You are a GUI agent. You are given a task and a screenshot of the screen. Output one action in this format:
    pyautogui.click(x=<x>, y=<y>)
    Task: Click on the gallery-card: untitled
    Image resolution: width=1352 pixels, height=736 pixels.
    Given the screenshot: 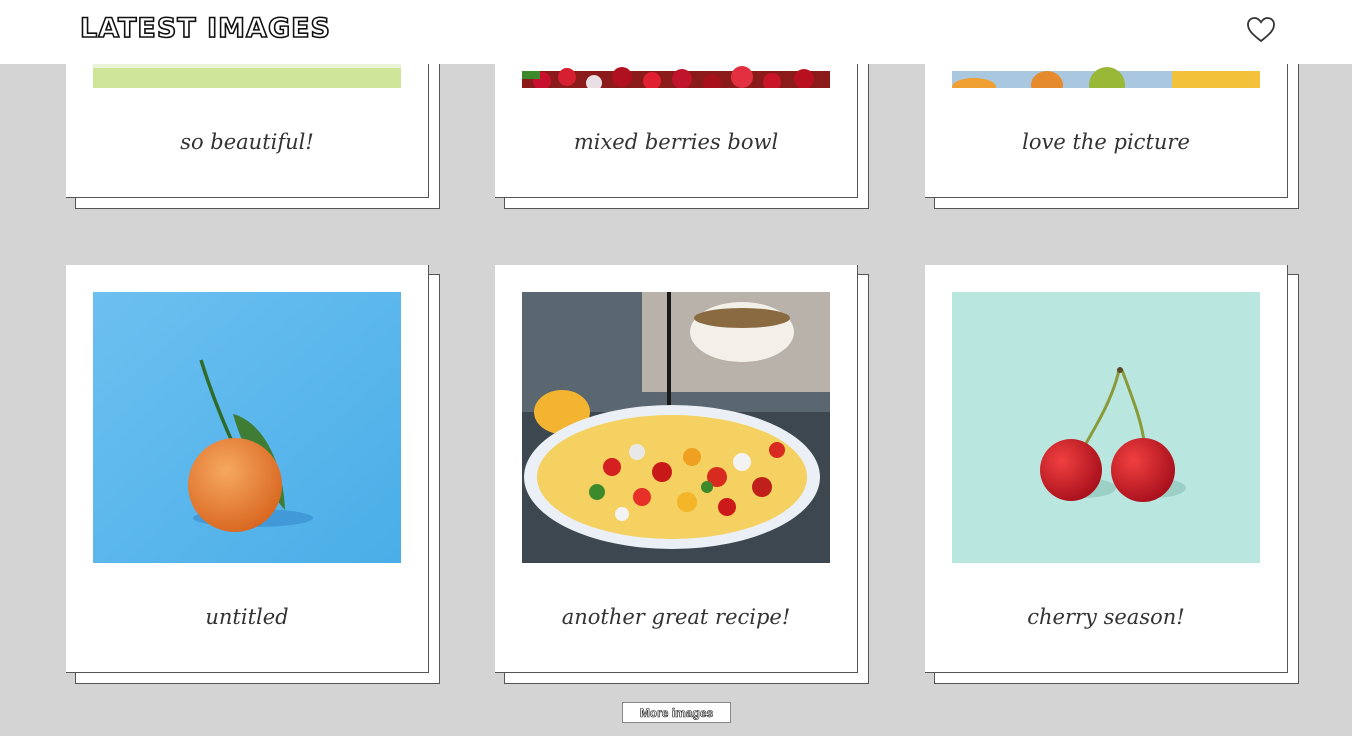 What is the action you would take?
    pyautogui.click(x=247, y=469)
    